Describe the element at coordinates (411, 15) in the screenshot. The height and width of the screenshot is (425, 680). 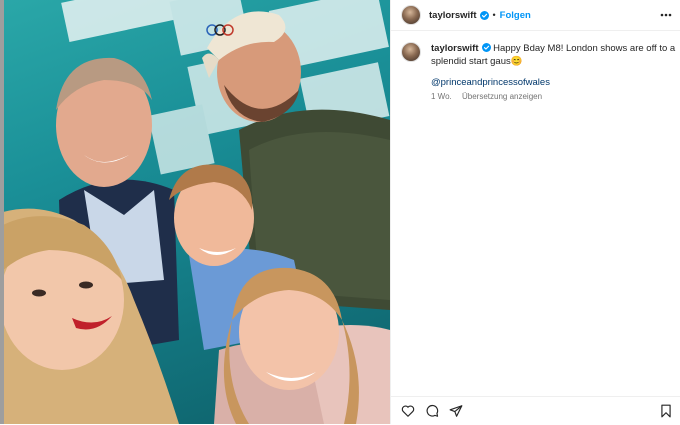
I see `avatar` at that location.